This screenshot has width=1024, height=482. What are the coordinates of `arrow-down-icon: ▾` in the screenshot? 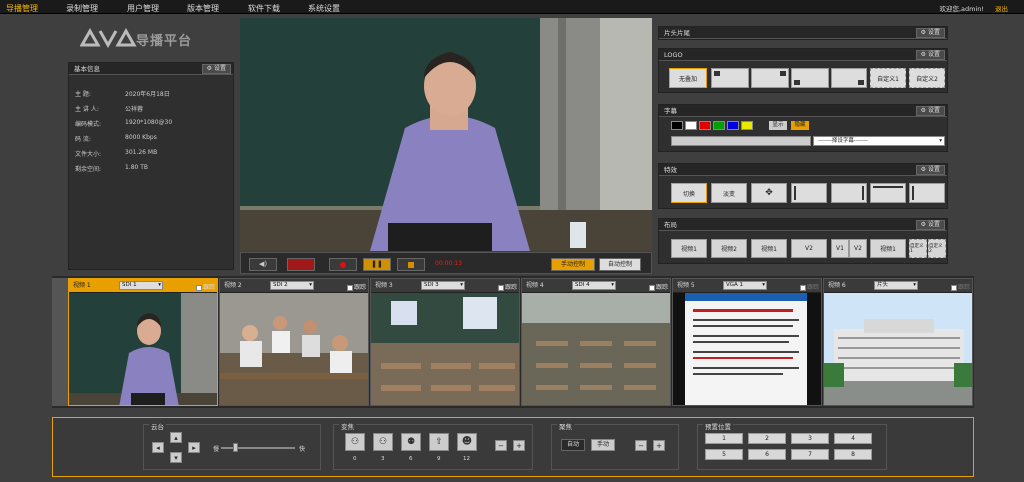 It's located at (176, 457).